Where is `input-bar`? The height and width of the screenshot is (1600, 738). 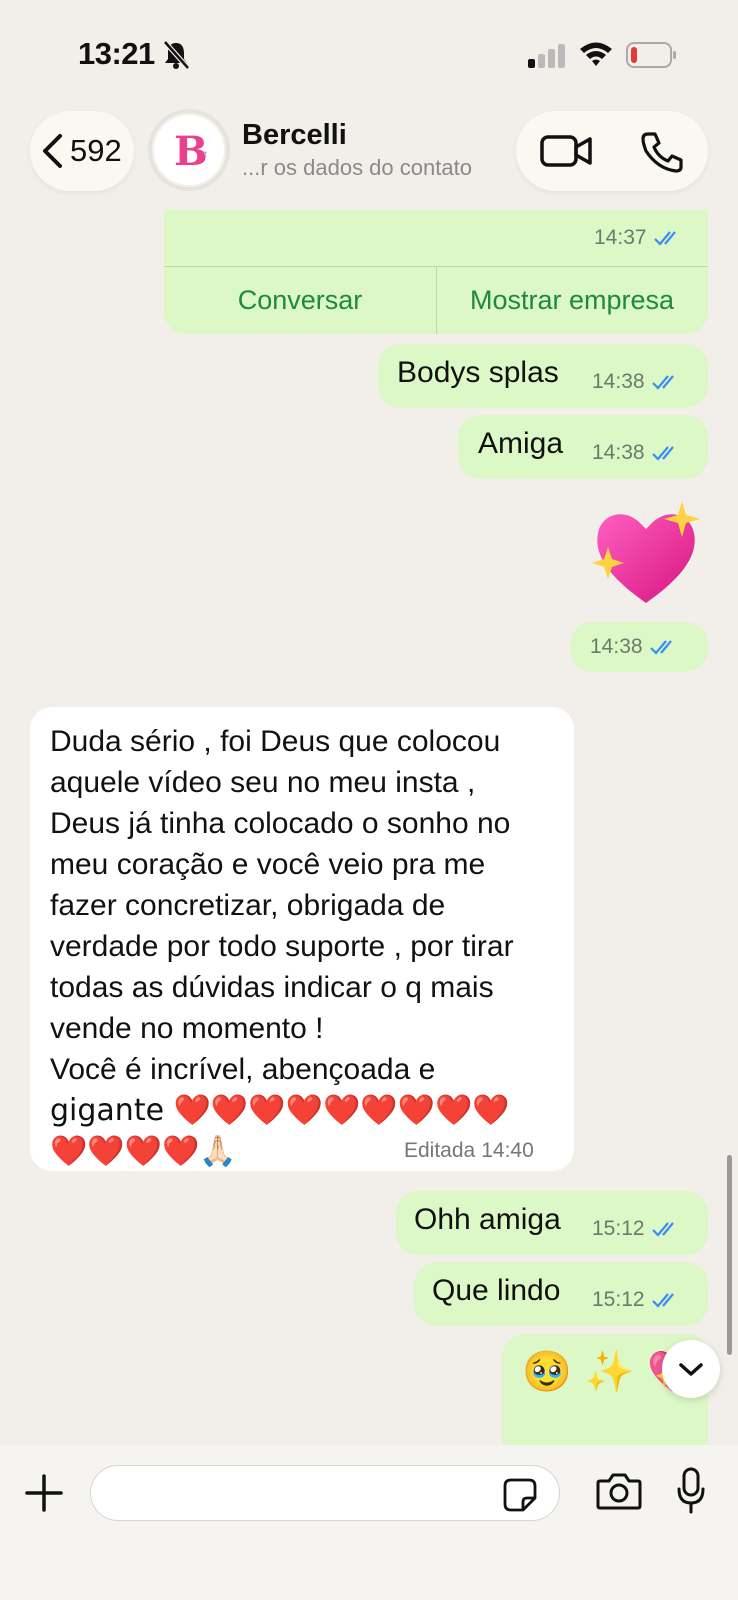
input-bar is located at coordinates (369, 1522).